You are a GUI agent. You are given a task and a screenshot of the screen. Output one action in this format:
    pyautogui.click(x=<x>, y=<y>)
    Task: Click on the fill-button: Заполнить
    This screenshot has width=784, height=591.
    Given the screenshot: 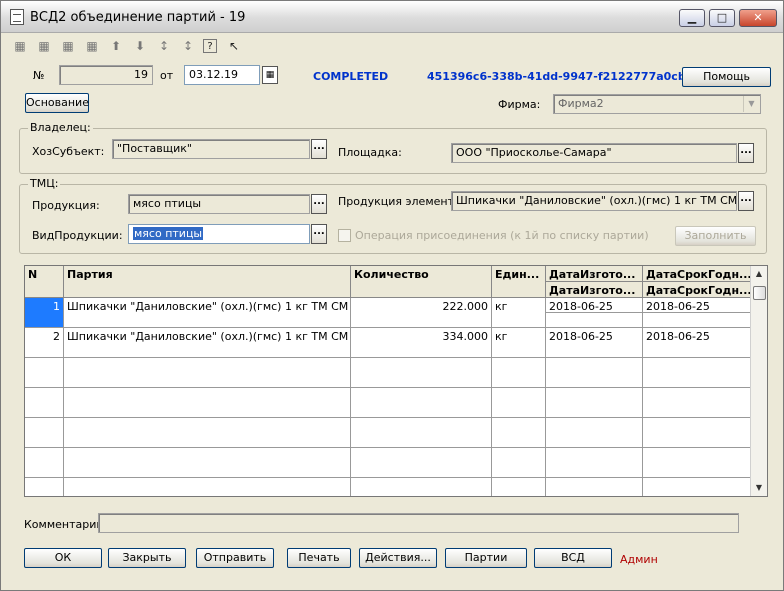 What is the action you would take?
    pyautogui.click(x=715, y=236)
    